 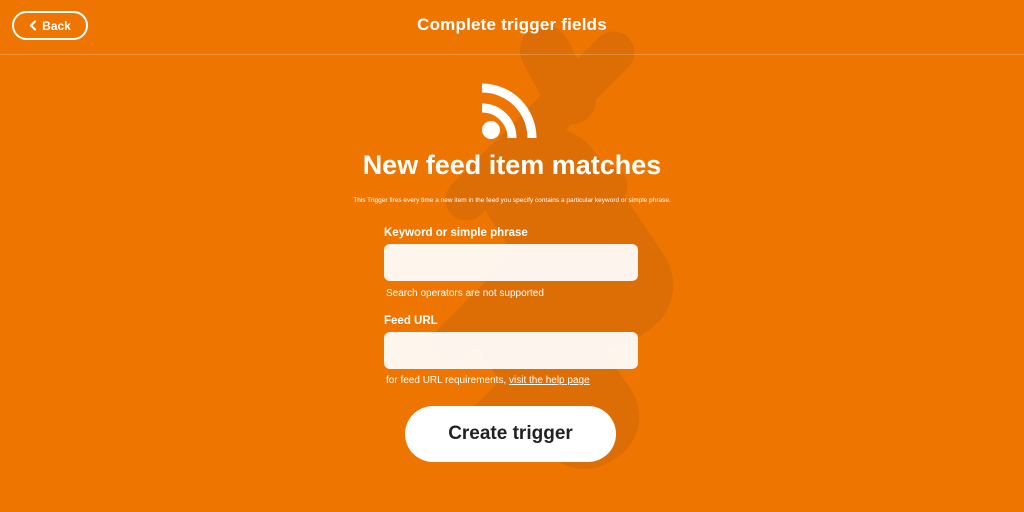 I want to click on help-page-link: visit the help page, so click(x=549, y=380).